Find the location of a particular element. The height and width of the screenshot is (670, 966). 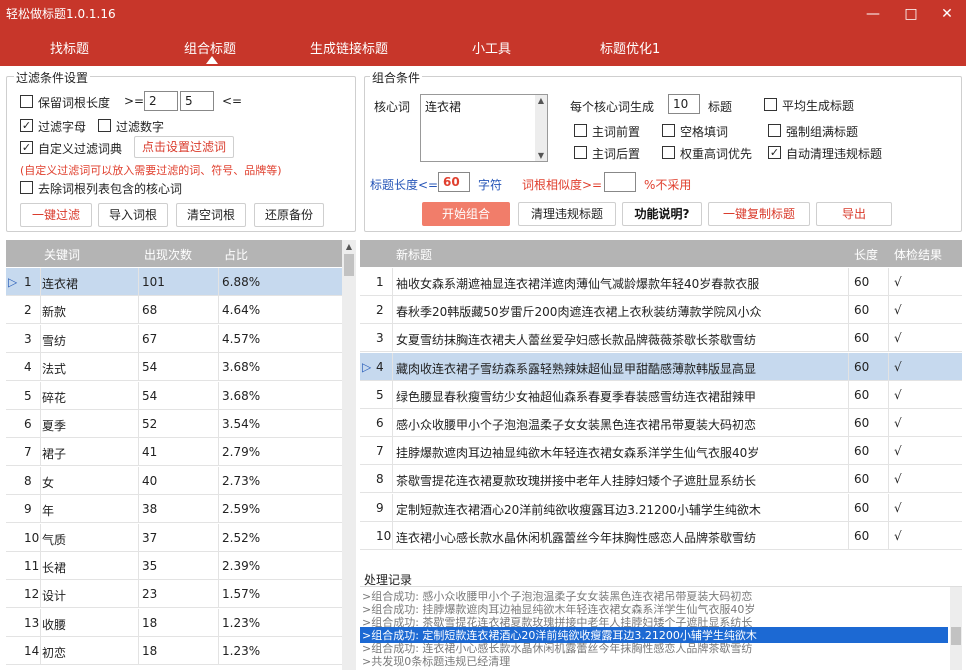

minimize-button: — is located at coordinates (873, 14).